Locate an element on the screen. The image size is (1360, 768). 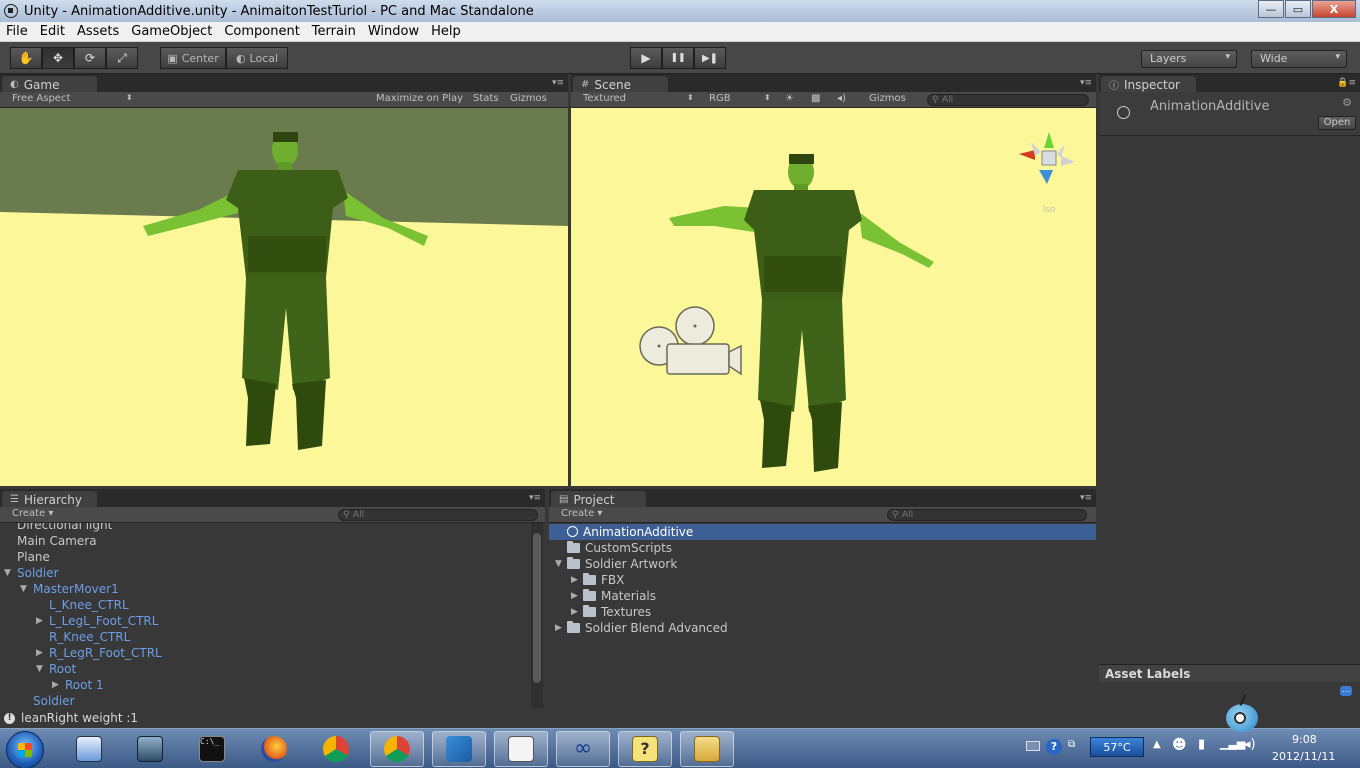
tab-project: ▤ Project is located at coordinates (598, 499).